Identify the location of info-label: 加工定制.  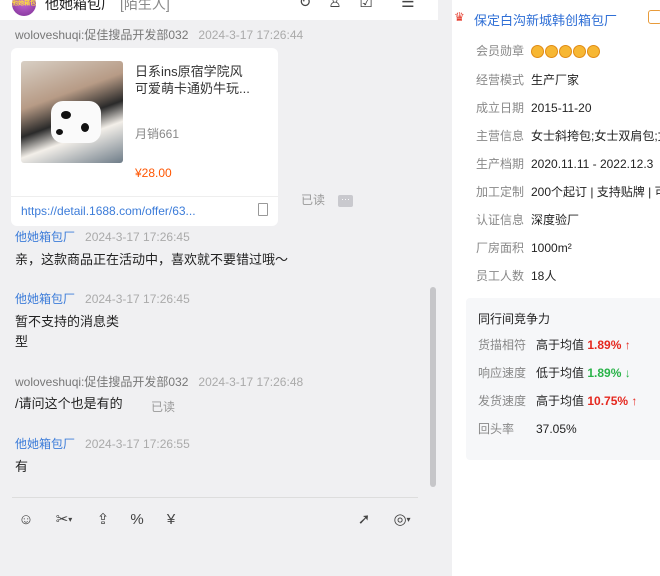
(500, 192).